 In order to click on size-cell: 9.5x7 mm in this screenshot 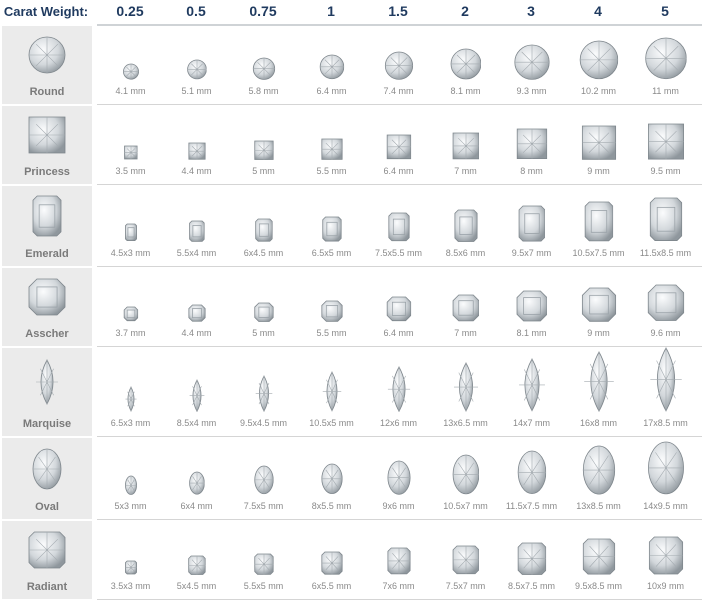, I will do `click(531, 226)`.